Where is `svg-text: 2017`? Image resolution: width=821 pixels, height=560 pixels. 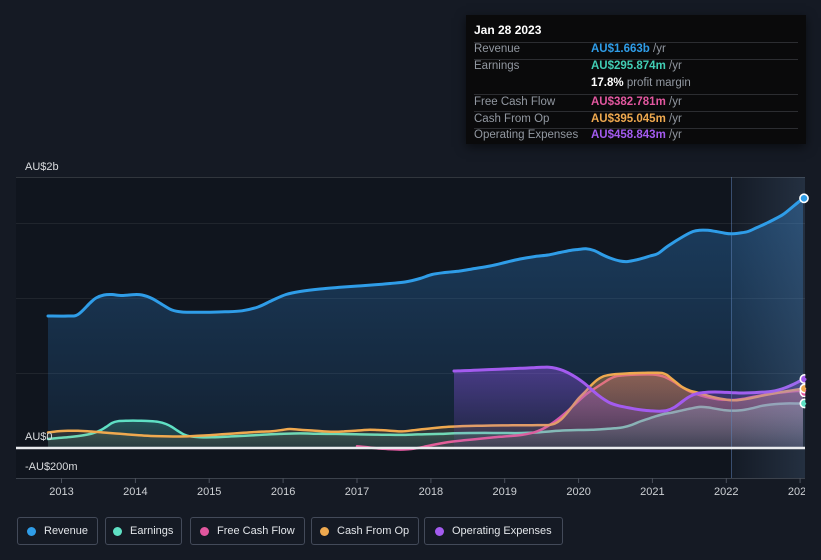
svg-text: 2017 is located at coordinates (357, 492).